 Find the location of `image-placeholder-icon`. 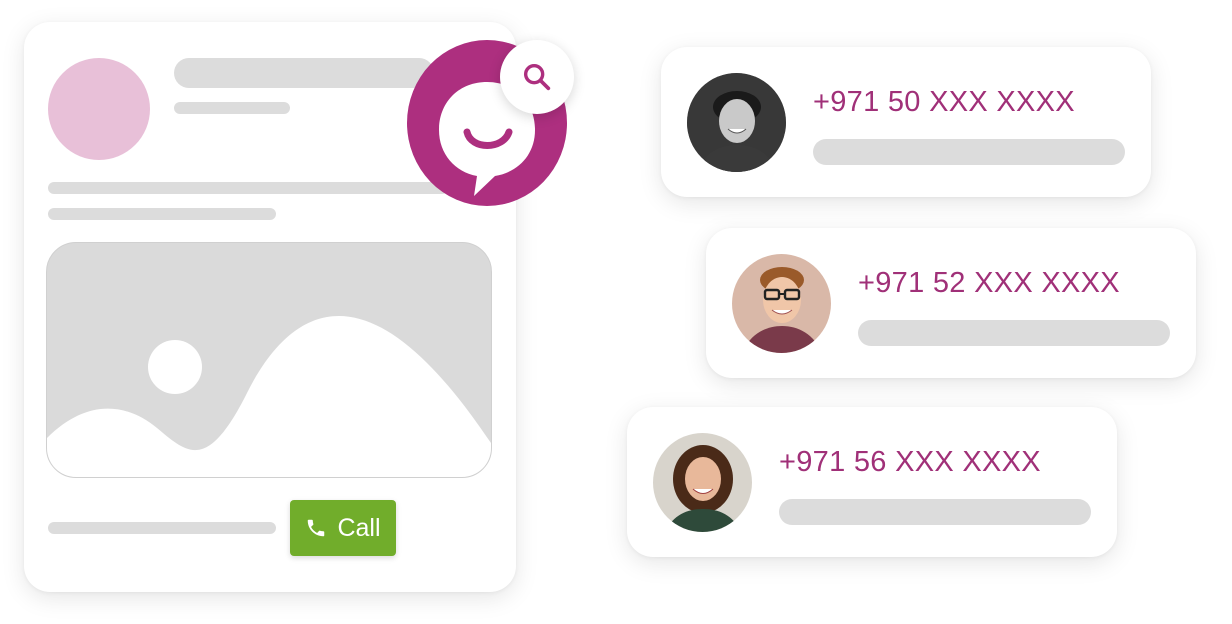

image-placeholder-icon is located at coordinates (269, 360).